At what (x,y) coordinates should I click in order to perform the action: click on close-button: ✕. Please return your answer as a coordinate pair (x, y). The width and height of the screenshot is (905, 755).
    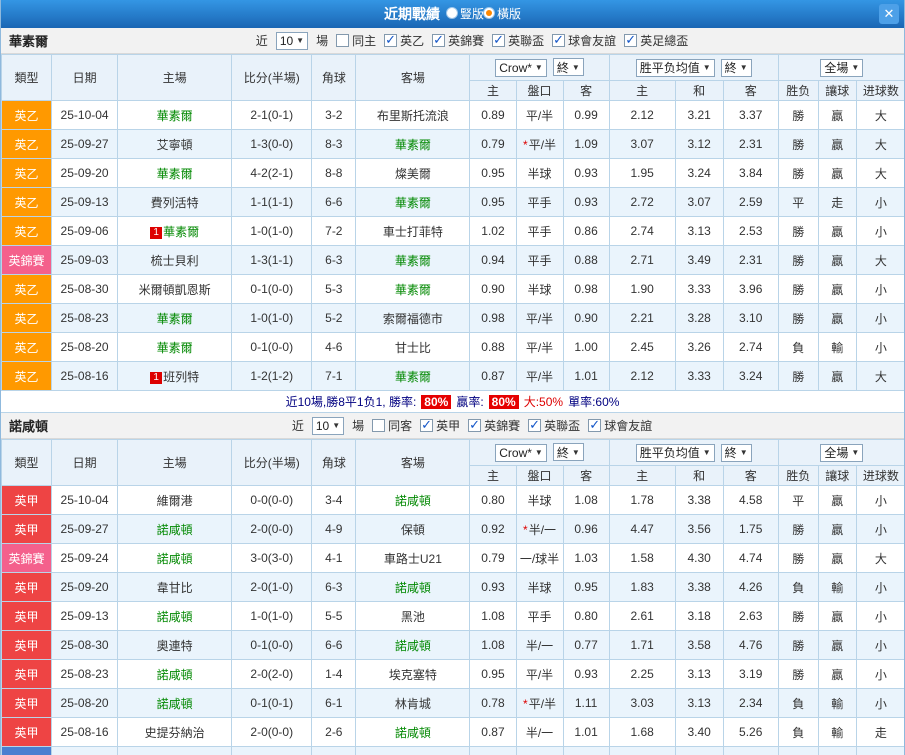
    Looking at the image, I should click on (889, 14).